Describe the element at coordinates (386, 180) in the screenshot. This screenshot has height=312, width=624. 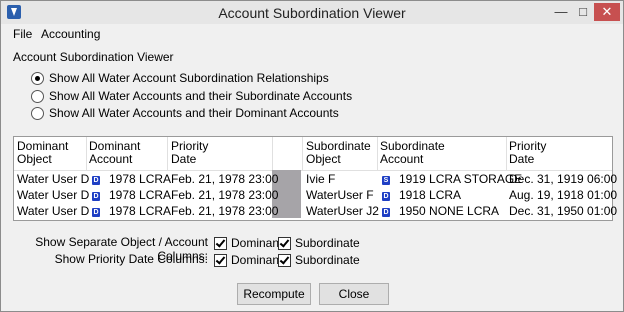
I see `account-type-icon: S` at that location.